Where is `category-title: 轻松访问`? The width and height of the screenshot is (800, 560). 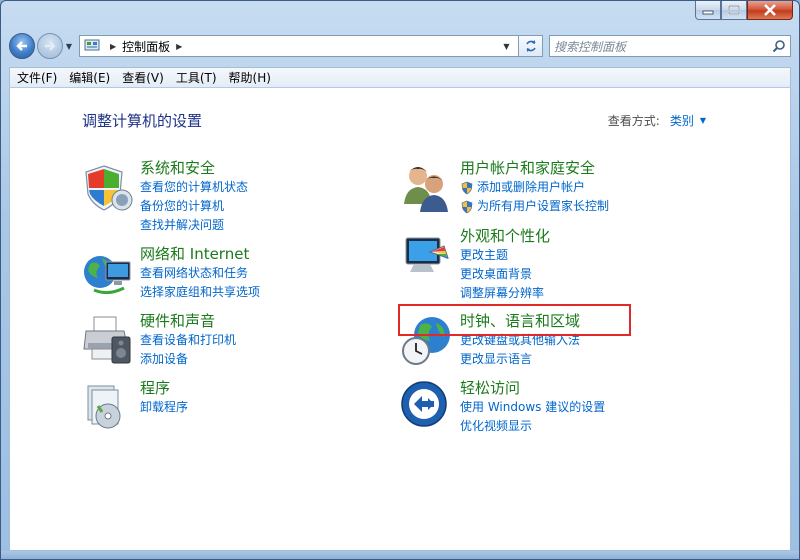
category-title: 轻松访问 is located at coordinates (532, 388).